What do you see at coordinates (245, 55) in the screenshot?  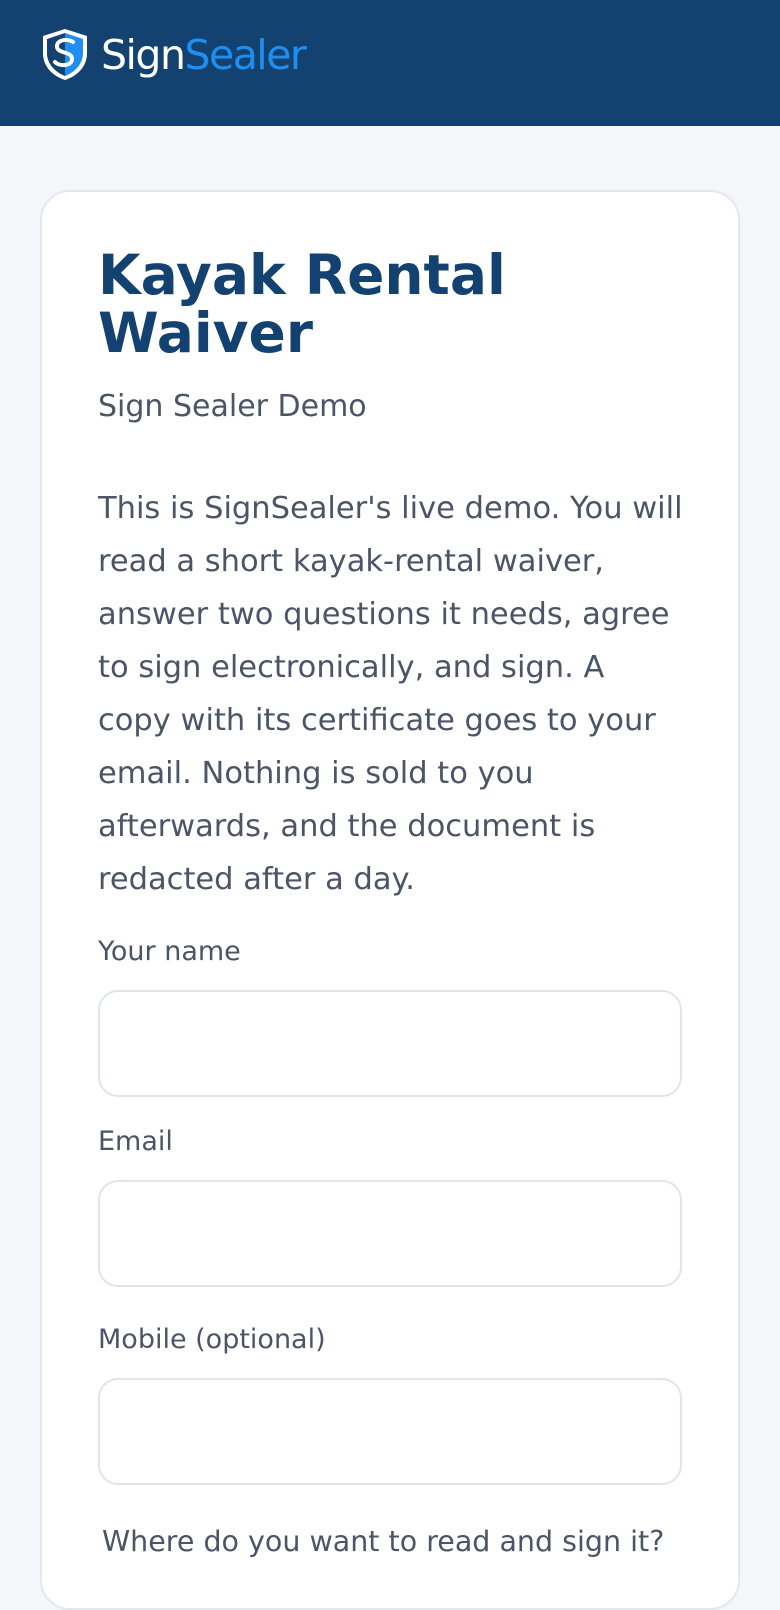 I see `brand-word-sealer: Sealer` at bounding box center [245, 55].